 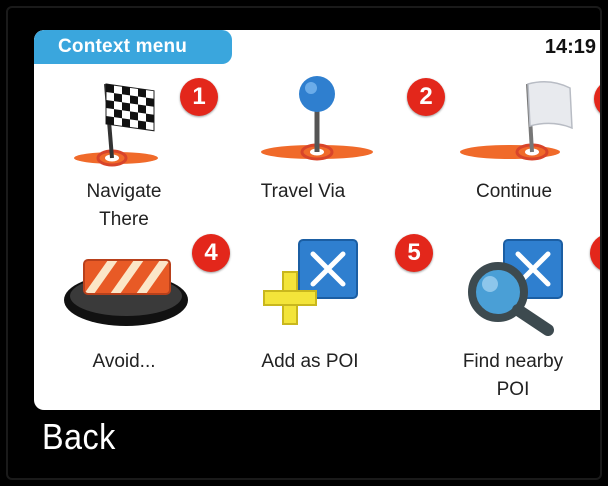 What do you see at coordinates (199, 97) in the screenshot?
I see `badge-1: 1` at bounding box center [199, 97].